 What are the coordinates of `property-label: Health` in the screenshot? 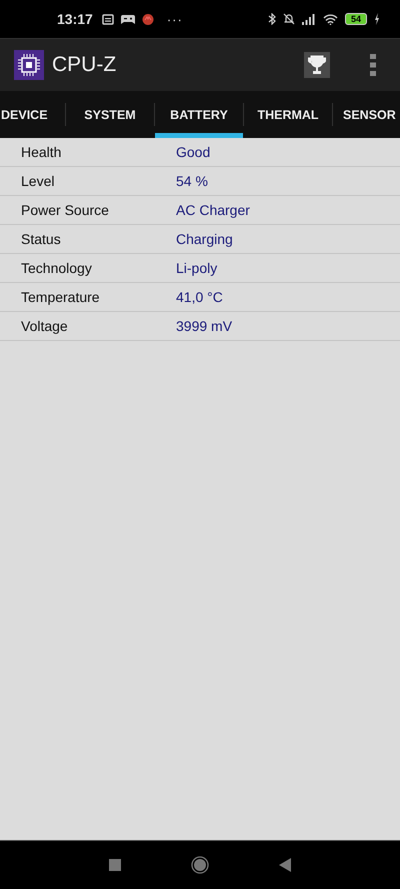 It's located at (41, 152).